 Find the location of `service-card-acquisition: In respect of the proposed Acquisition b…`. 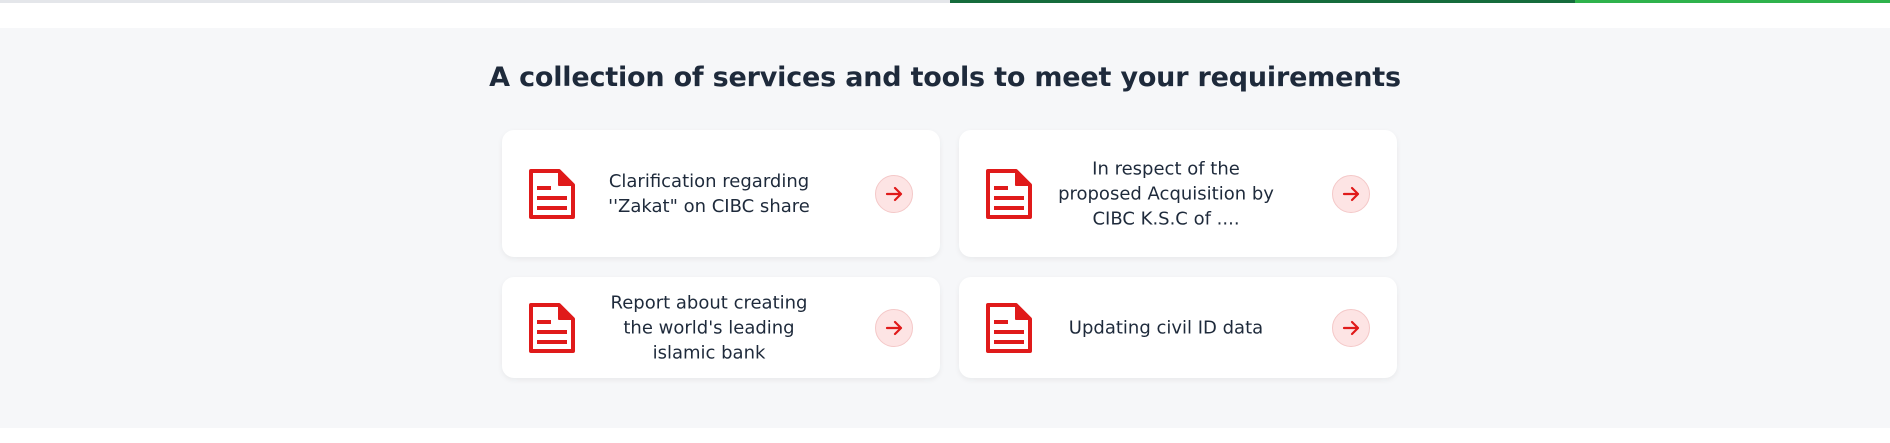

service-card-acquisition: In respect of the proposed Acquisition b… is located at coordinates (1178, 193).